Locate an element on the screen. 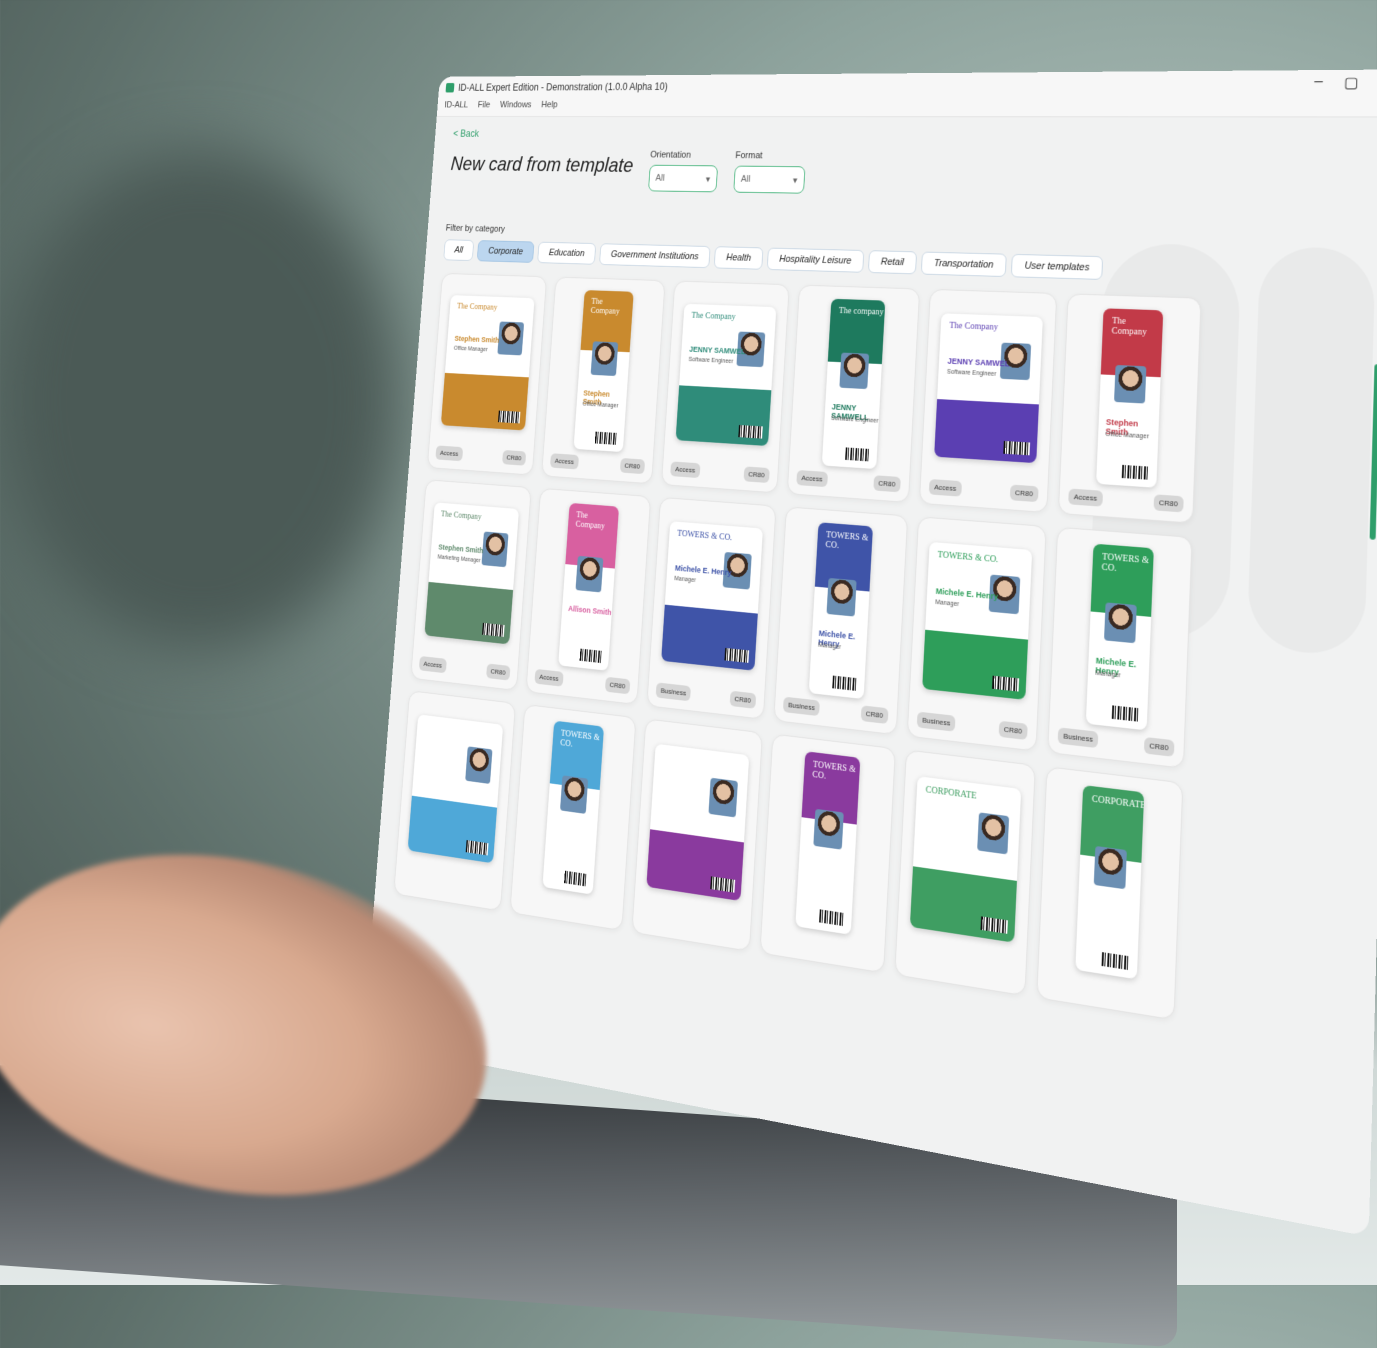 This screenshot has width=1377, height=1348. category-chip: Corporate is located at coordinates (505, 251).